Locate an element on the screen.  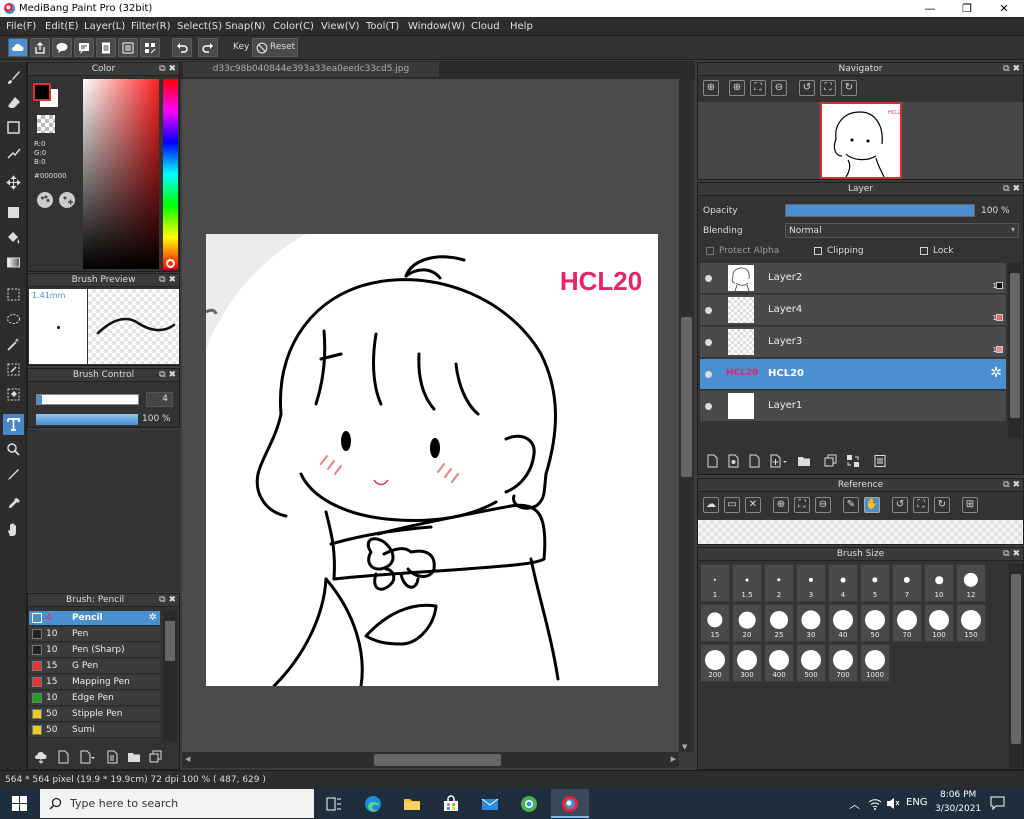
lock-reference-icon: ⊞ is located at coordinates (970, 505).